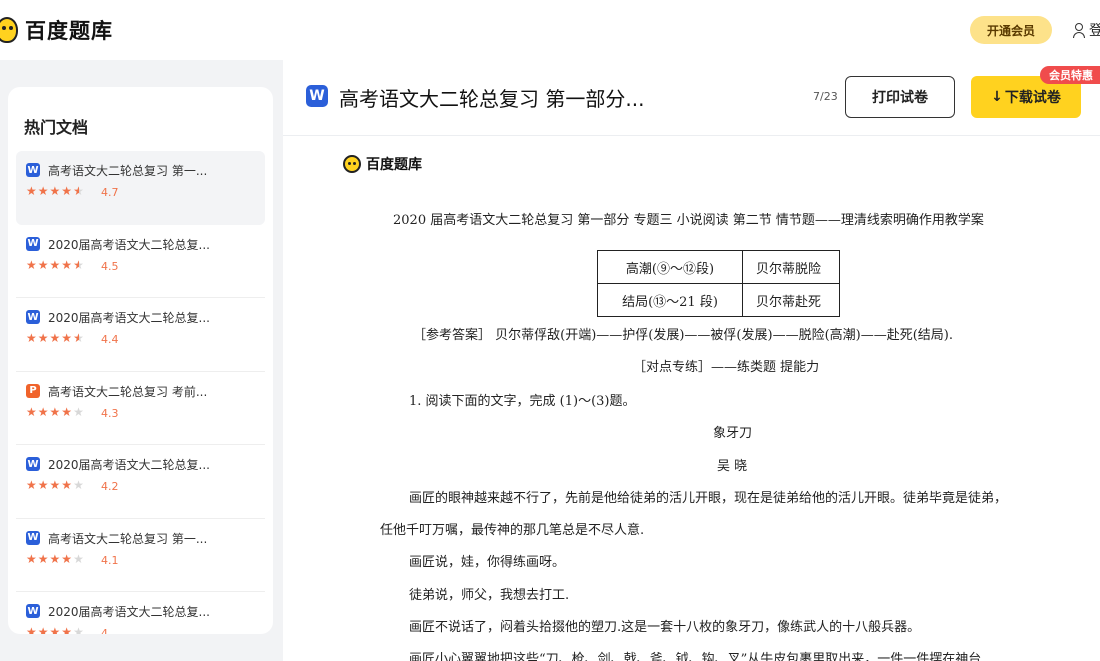  What do you see at coordinates (522, 401) in the screenshot?
I see `question-text: 1. 阅读下面的文字，完成 (1)～(3)题。` at bounding box center [522, 401].